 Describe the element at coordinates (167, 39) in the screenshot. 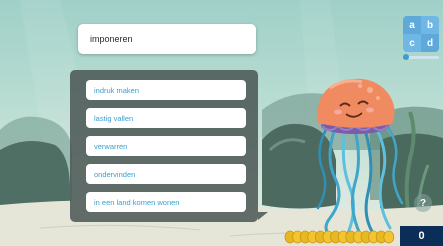

I see `question-word-card: imponeren` at that location.